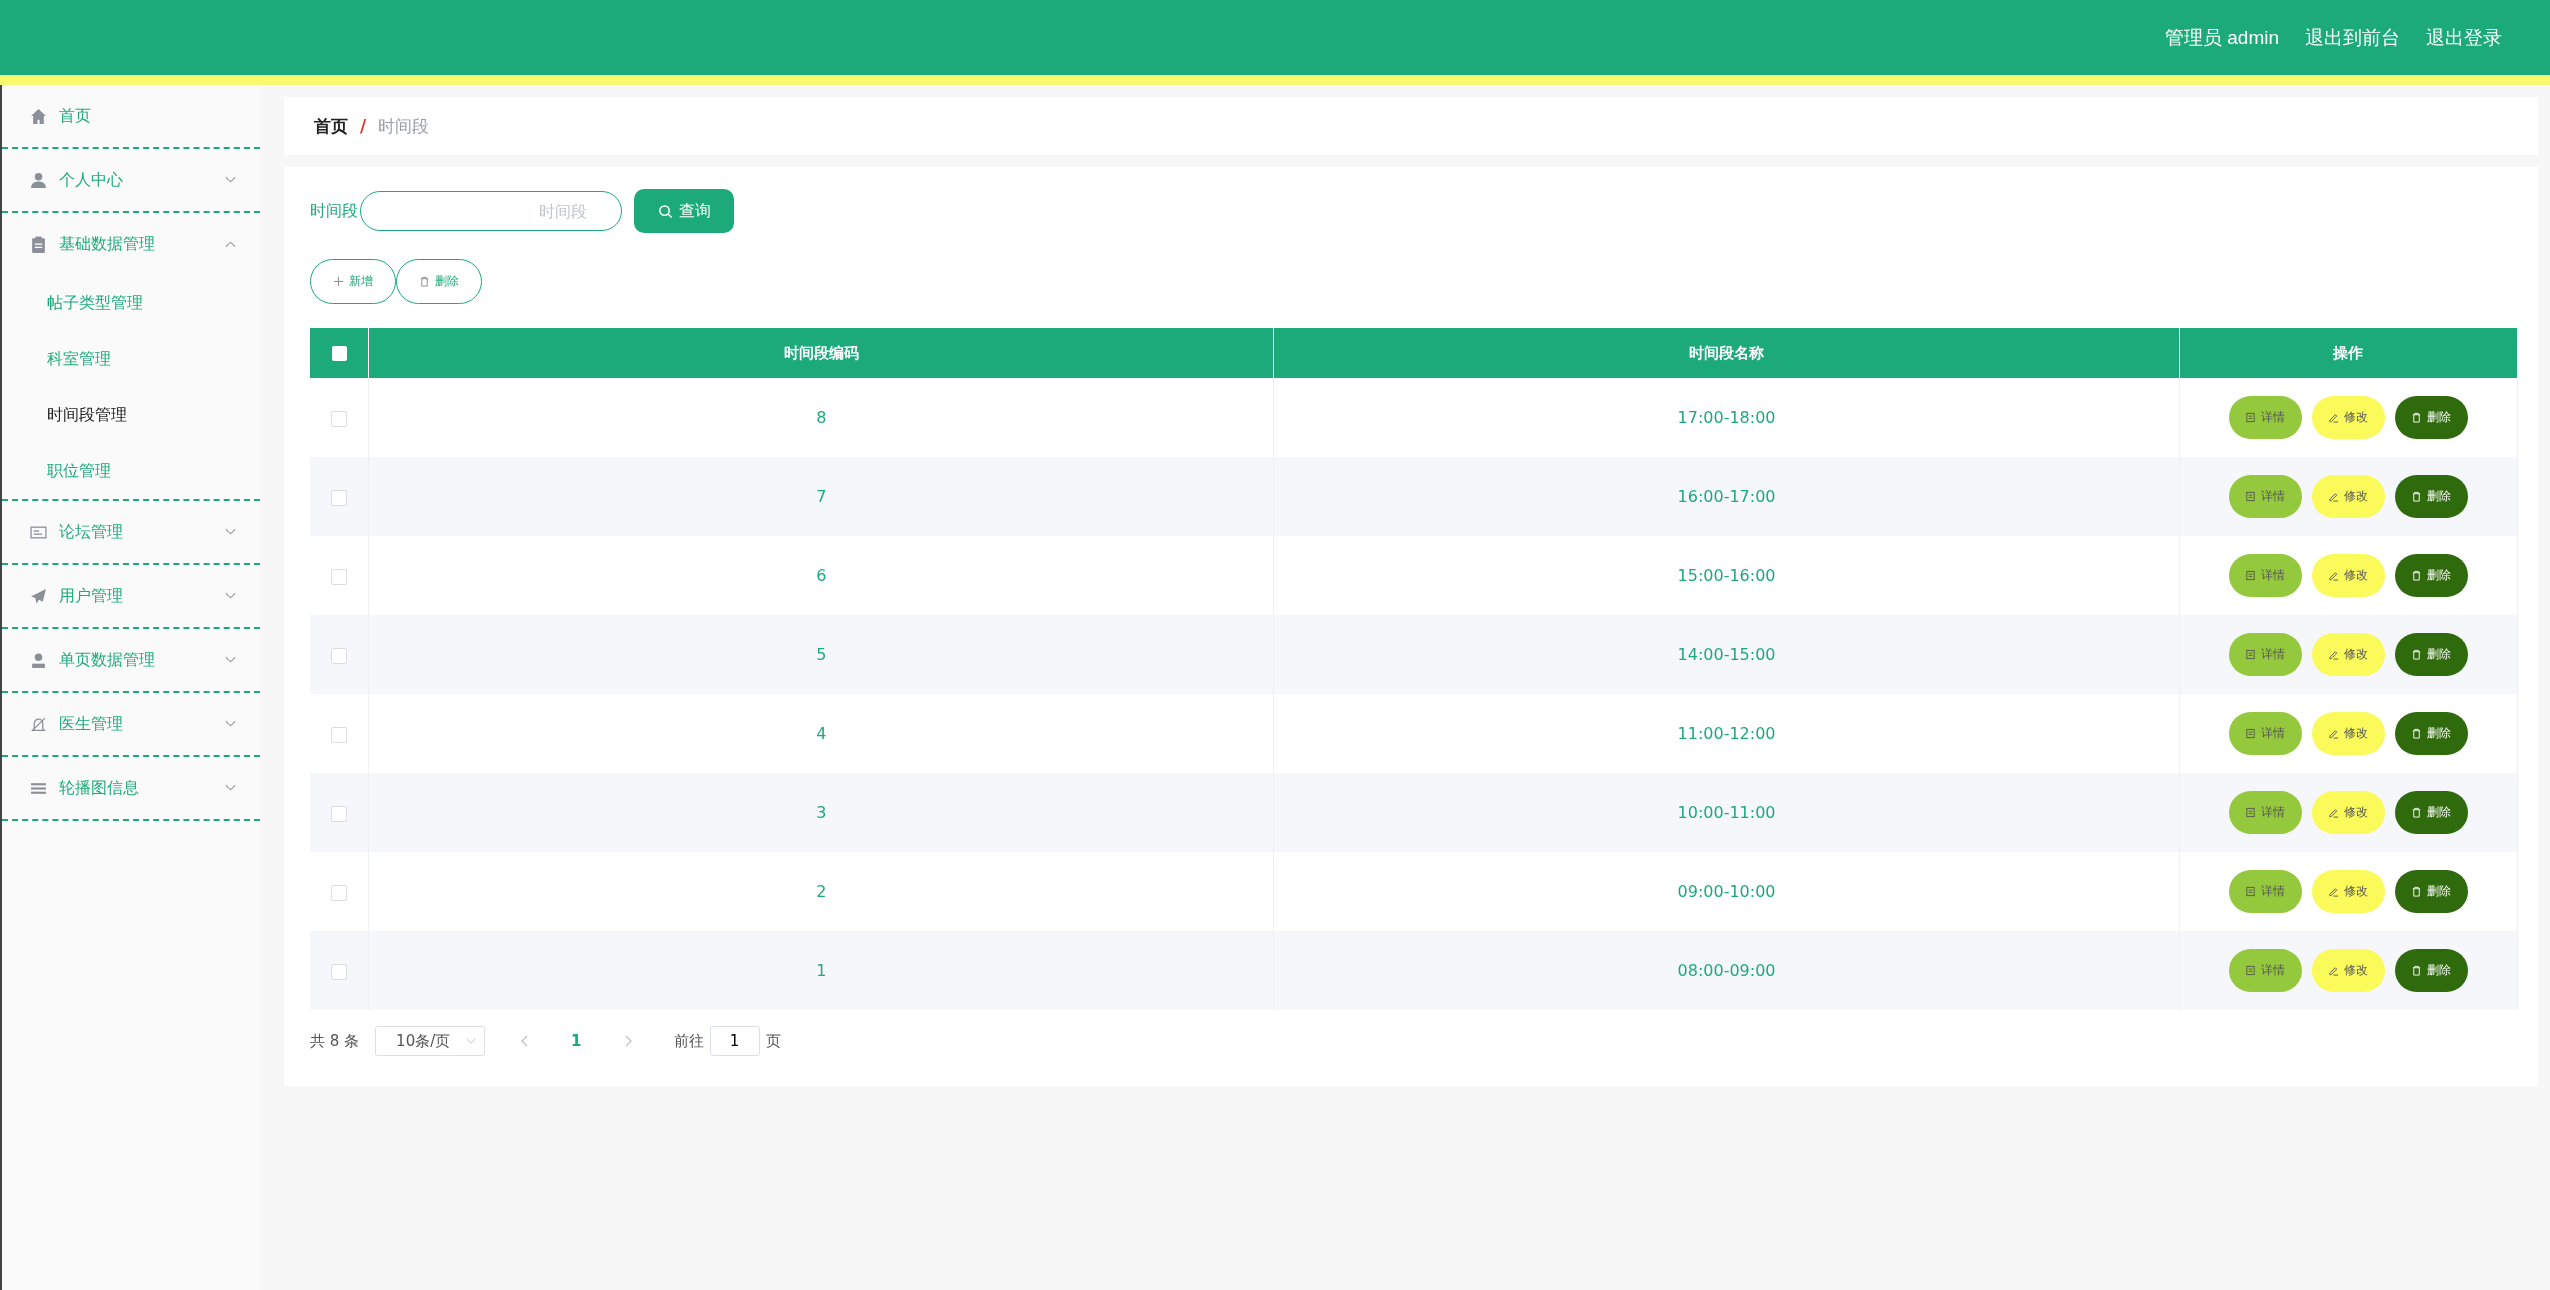  What do you see at coordinates (131, 303) in the screenshot?
I see `submenu-item: 帖子类型管理` at bounding box center [131, 303].